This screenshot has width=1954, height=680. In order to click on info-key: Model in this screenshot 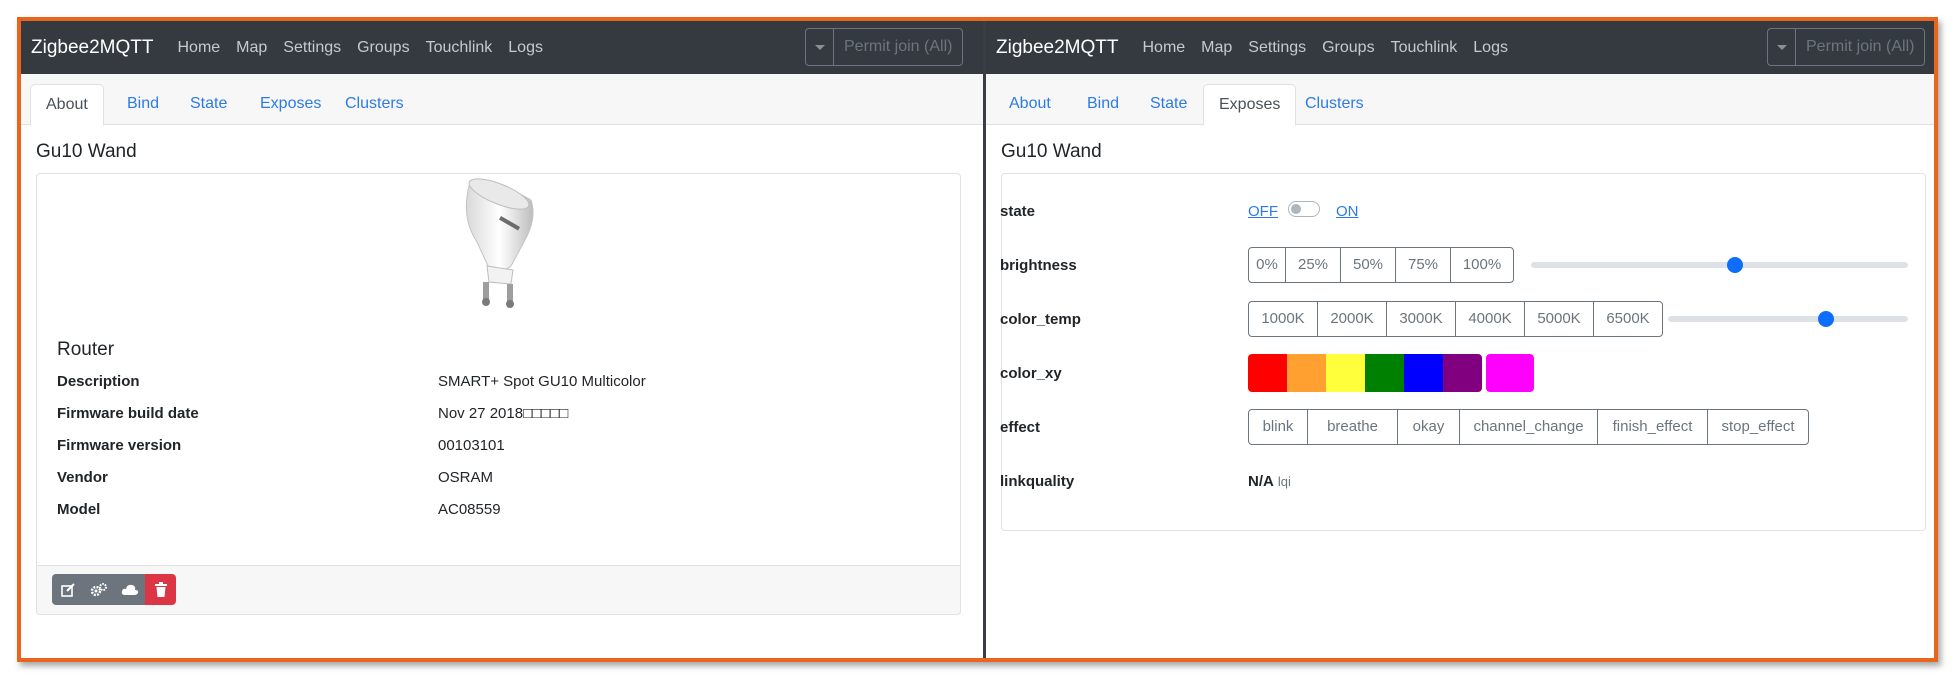, I will do `click(79, 509)`.